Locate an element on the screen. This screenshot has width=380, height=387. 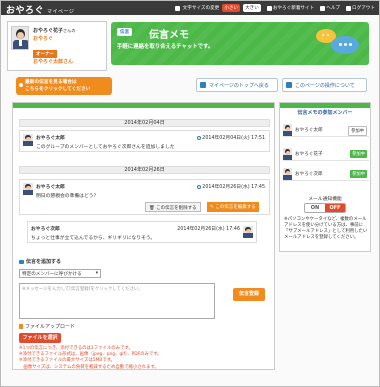
profile-name: おやろぐ花子さんの is located at coordinates (54, 30).